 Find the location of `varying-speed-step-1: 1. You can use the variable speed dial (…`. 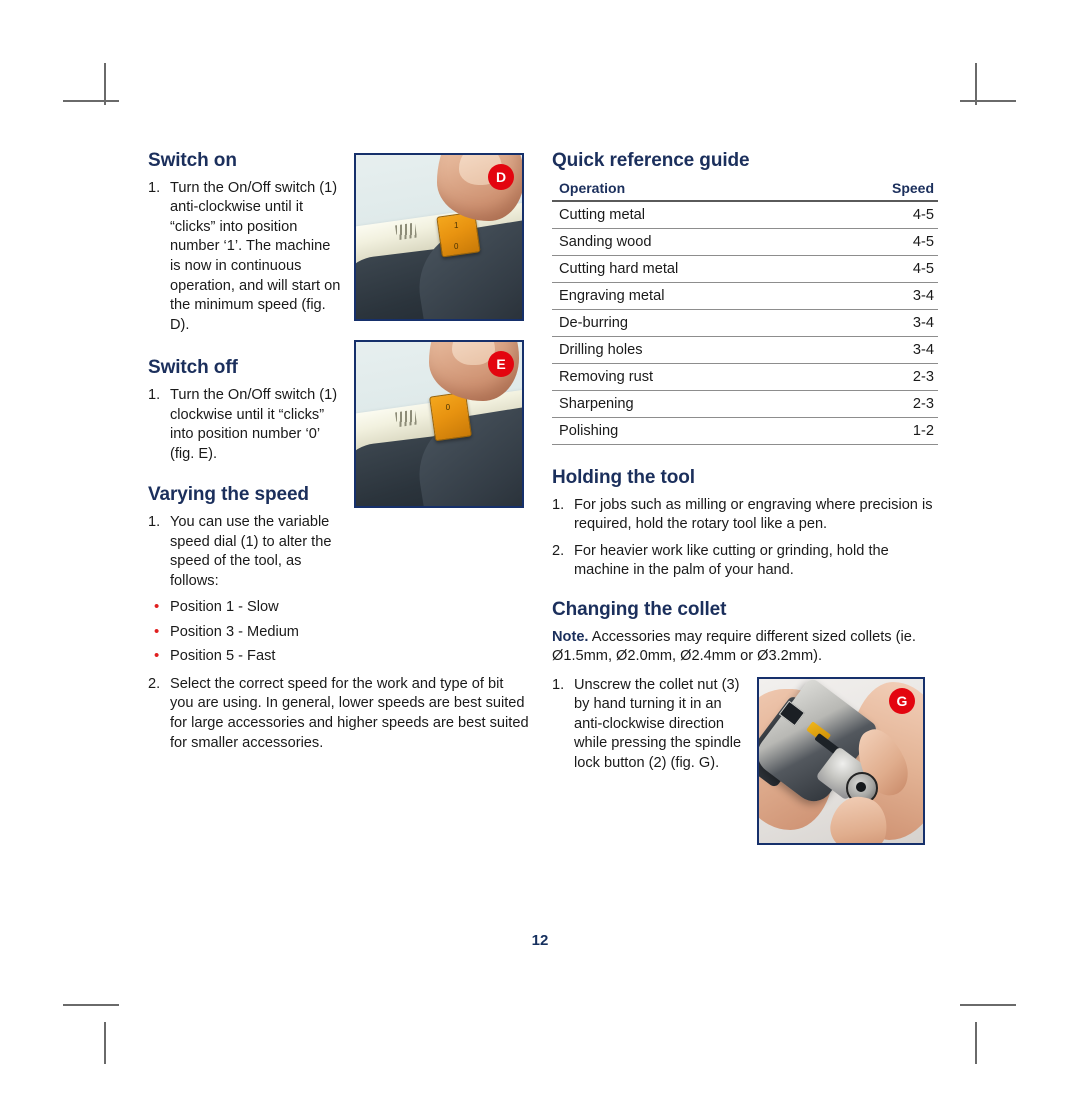

varying-speed-step-1: 1. You can use the variable speed dial (… is located at coordinates (246, 552).